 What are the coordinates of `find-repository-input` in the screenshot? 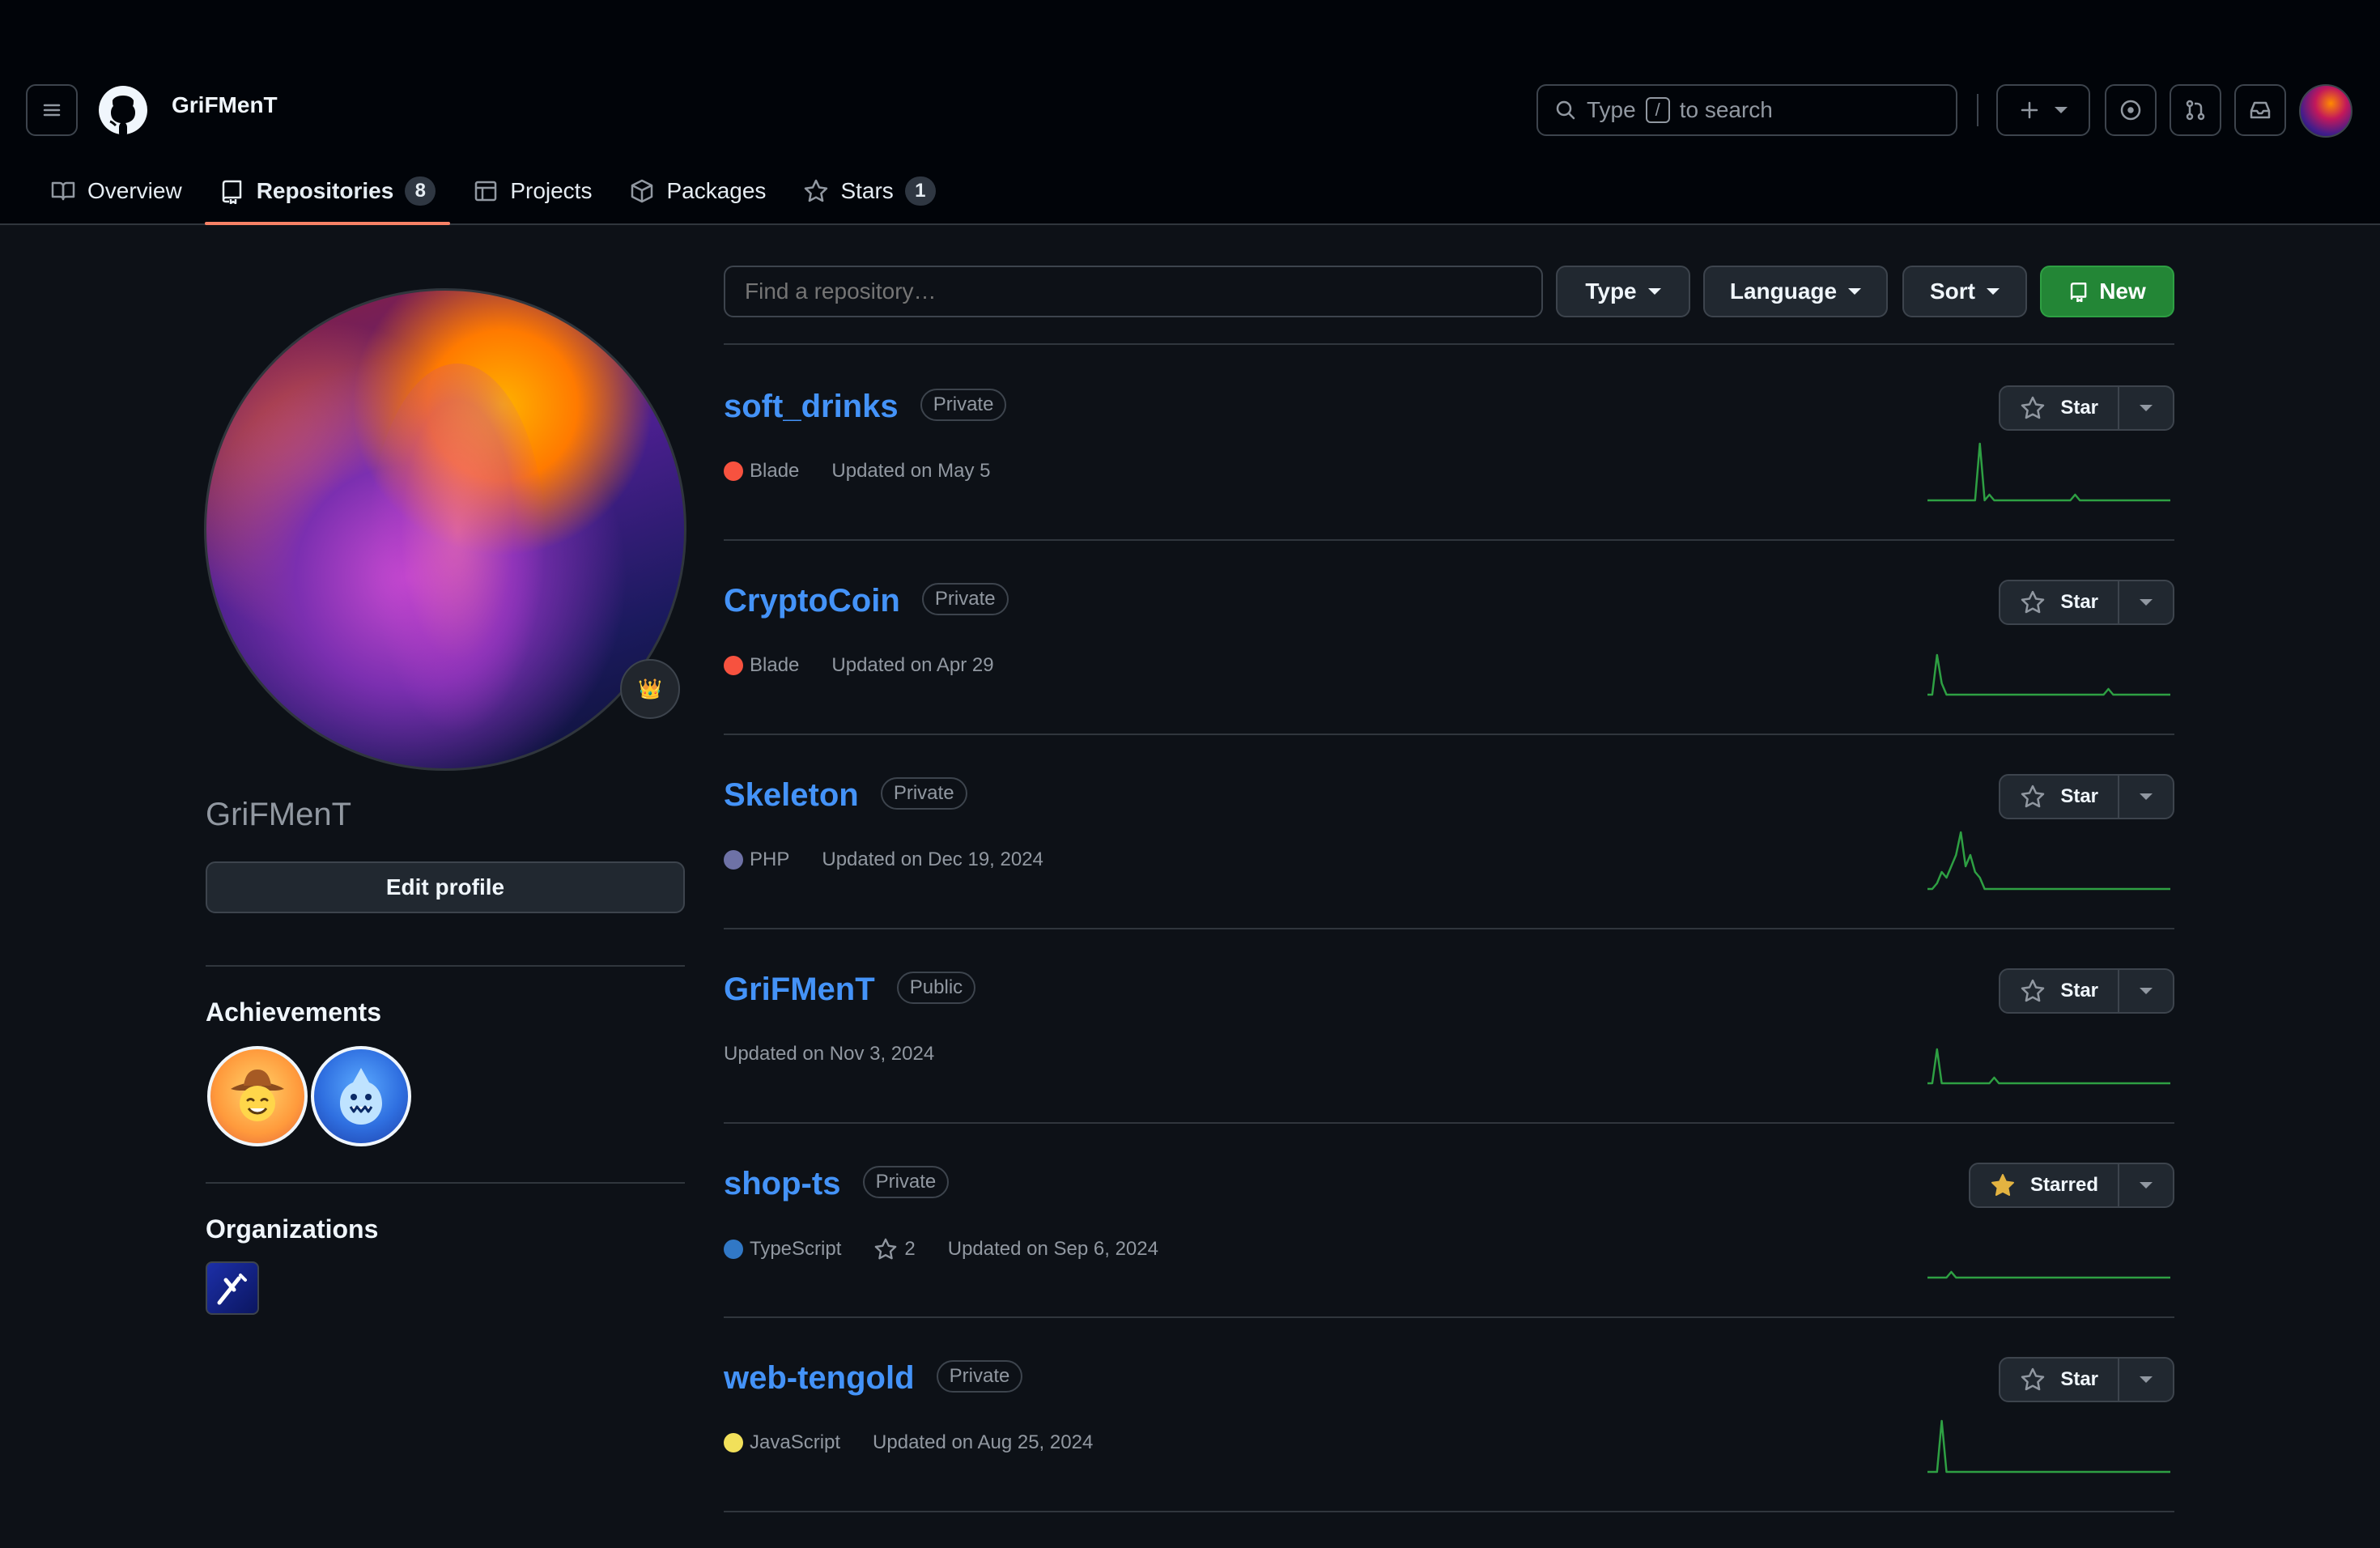 It's located at (1133, 291).